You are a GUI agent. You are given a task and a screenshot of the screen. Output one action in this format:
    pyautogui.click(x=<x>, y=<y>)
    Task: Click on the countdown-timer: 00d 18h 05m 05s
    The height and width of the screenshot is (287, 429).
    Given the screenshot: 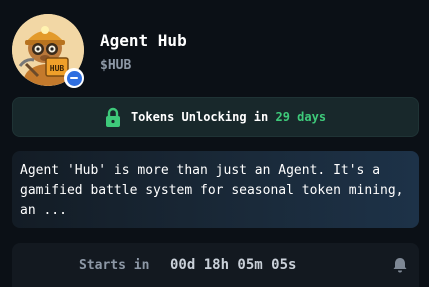 What is the action you would take?
    pyautogui.click(x=233, y=265)
    